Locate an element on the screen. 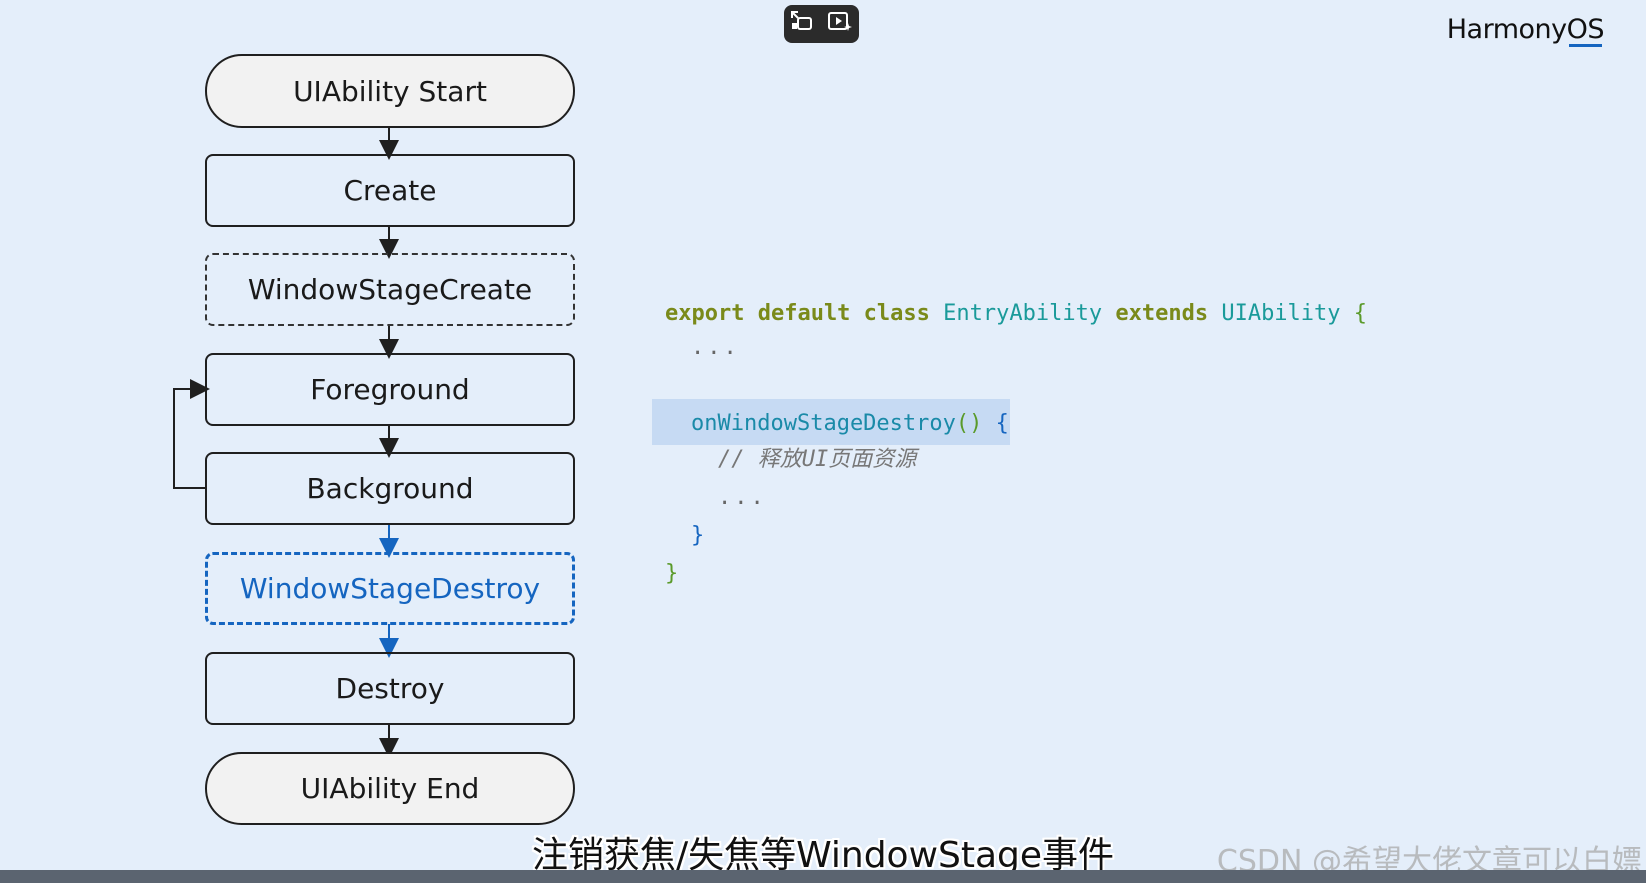 This screenshot has width=1646, height=883. node-uiability-end: UIAbility End is located at coordinates (390, 788).